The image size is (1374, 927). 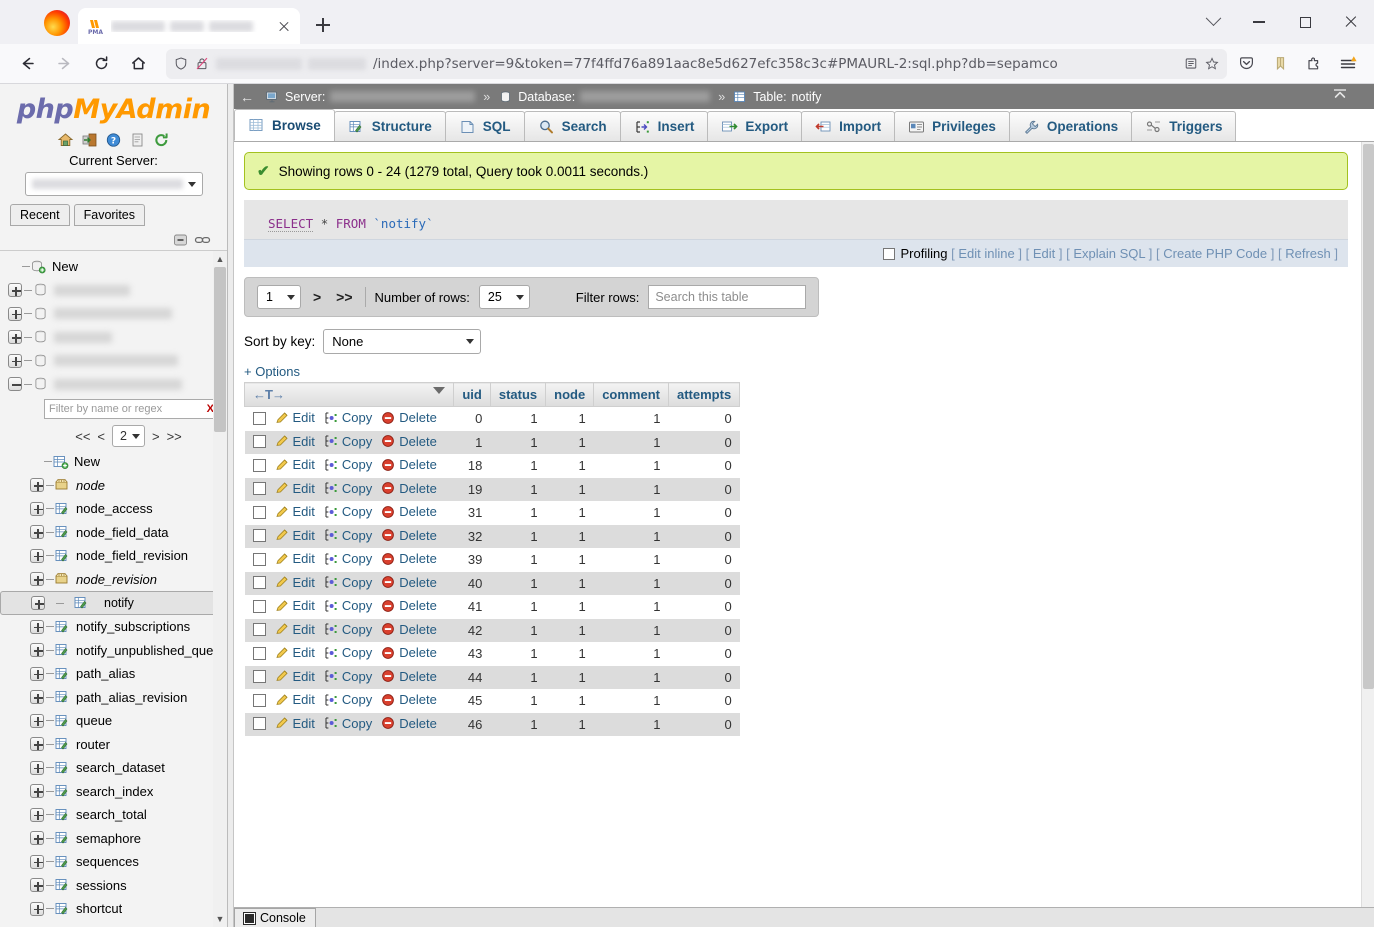 What do you see at coordinates (113, 385) in the screenshot?
I see `db-item-redacted-5-expanded` at bounding box center [113, 385].